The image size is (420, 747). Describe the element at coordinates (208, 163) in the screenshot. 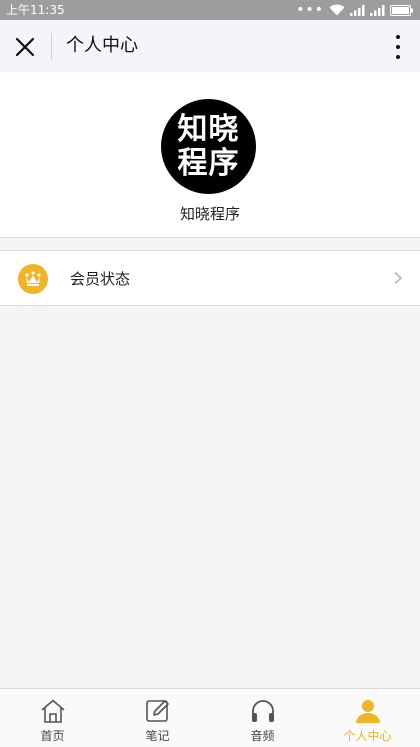

I see `avatar-text-line2: 程序` at that location.